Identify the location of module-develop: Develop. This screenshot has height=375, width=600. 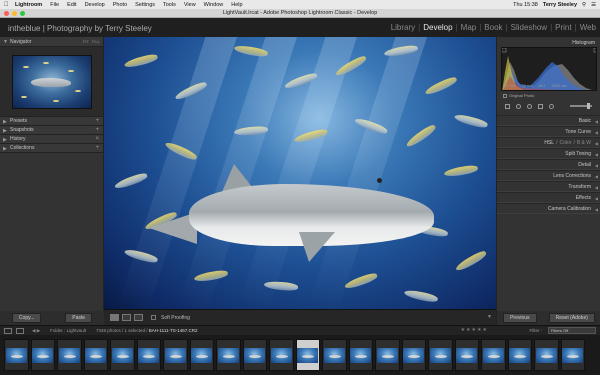
(437, 27).